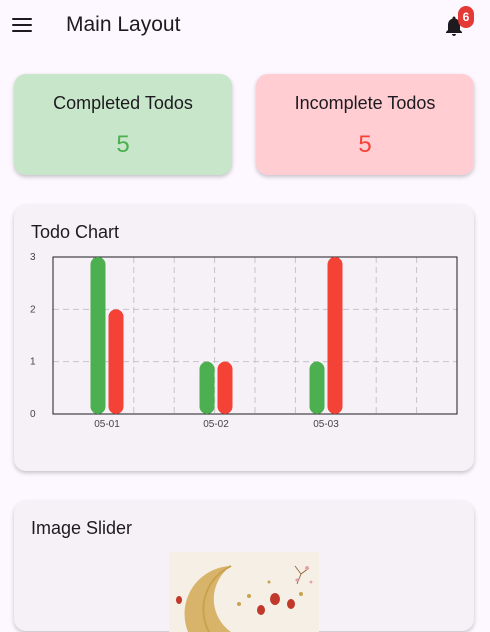 The image size is (490, 632). I want to click on y-tick-label: 1, so click(33, 362).